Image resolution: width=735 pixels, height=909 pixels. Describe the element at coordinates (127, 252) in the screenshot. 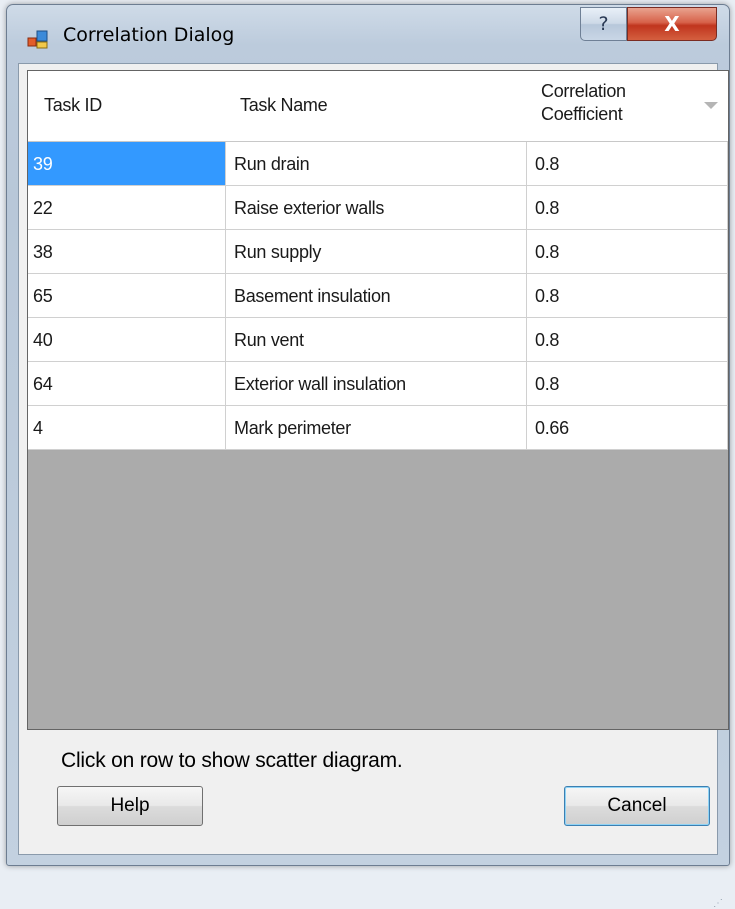

I see `cell-task-id: 38` at that location.